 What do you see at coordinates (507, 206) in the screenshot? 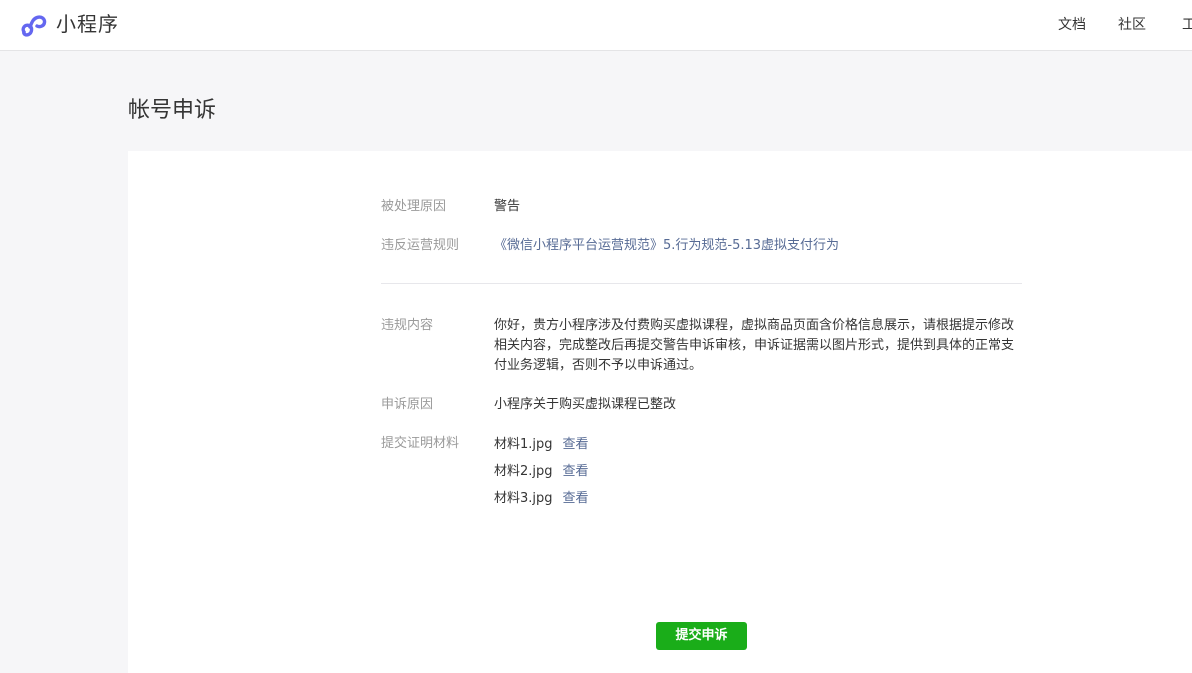
I see `reason-value: 警告` at bounding box center [507, 206].